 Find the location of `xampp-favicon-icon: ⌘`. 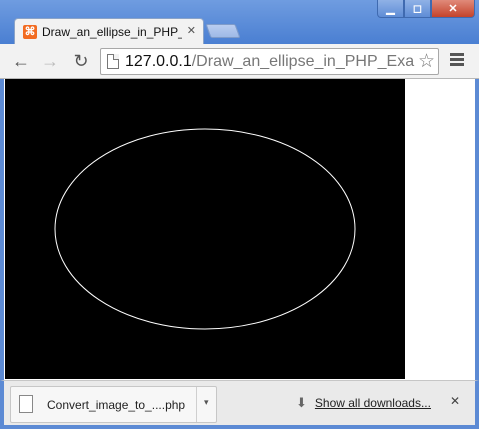

xampp-favicon-icon: ⌘ is located at coordinates (30, 32).